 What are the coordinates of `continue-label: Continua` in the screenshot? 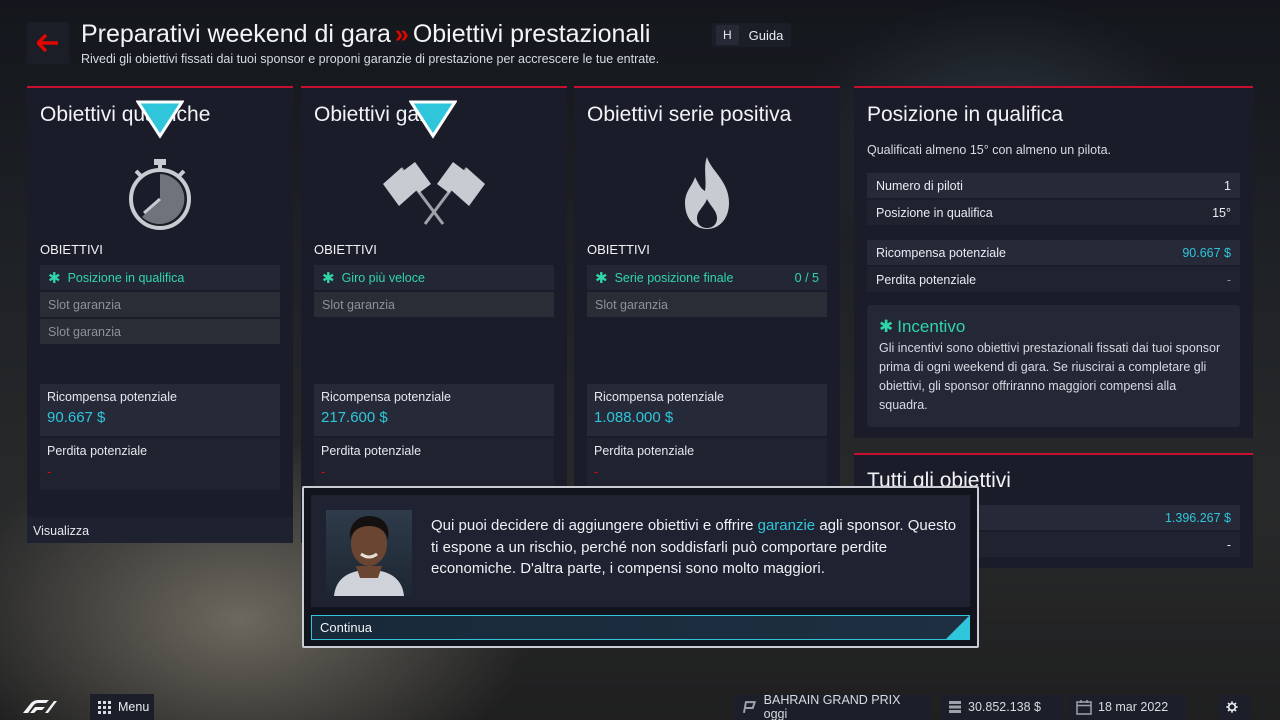 It's located at (346, 627).